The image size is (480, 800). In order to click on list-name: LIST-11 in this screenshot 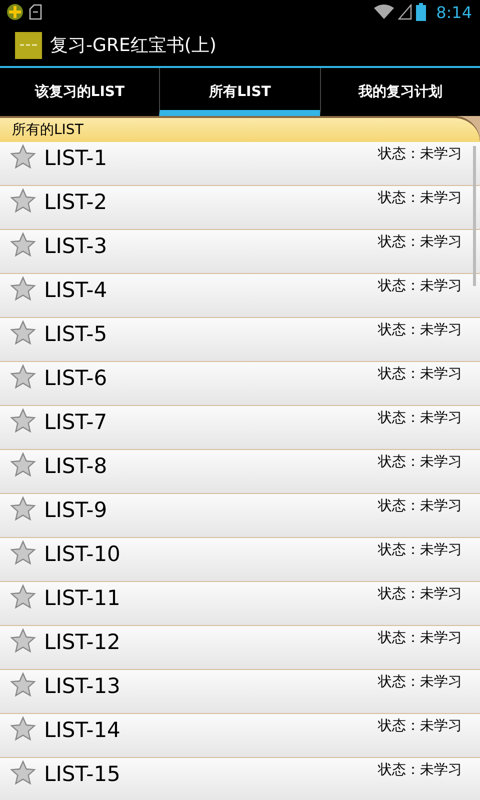, I will do `click(82, 598)`.